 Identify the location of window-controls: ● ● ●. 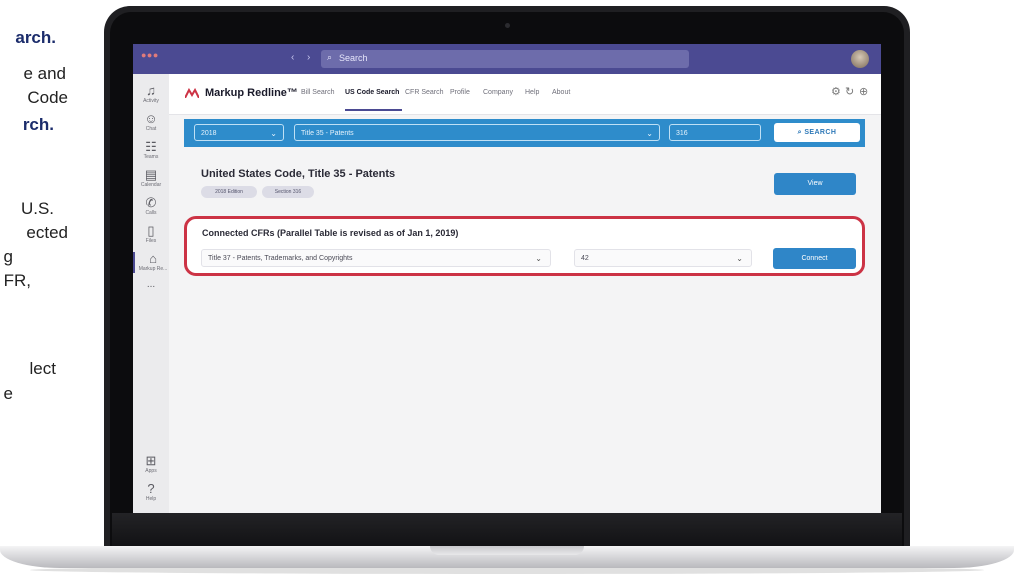
(149, 55).